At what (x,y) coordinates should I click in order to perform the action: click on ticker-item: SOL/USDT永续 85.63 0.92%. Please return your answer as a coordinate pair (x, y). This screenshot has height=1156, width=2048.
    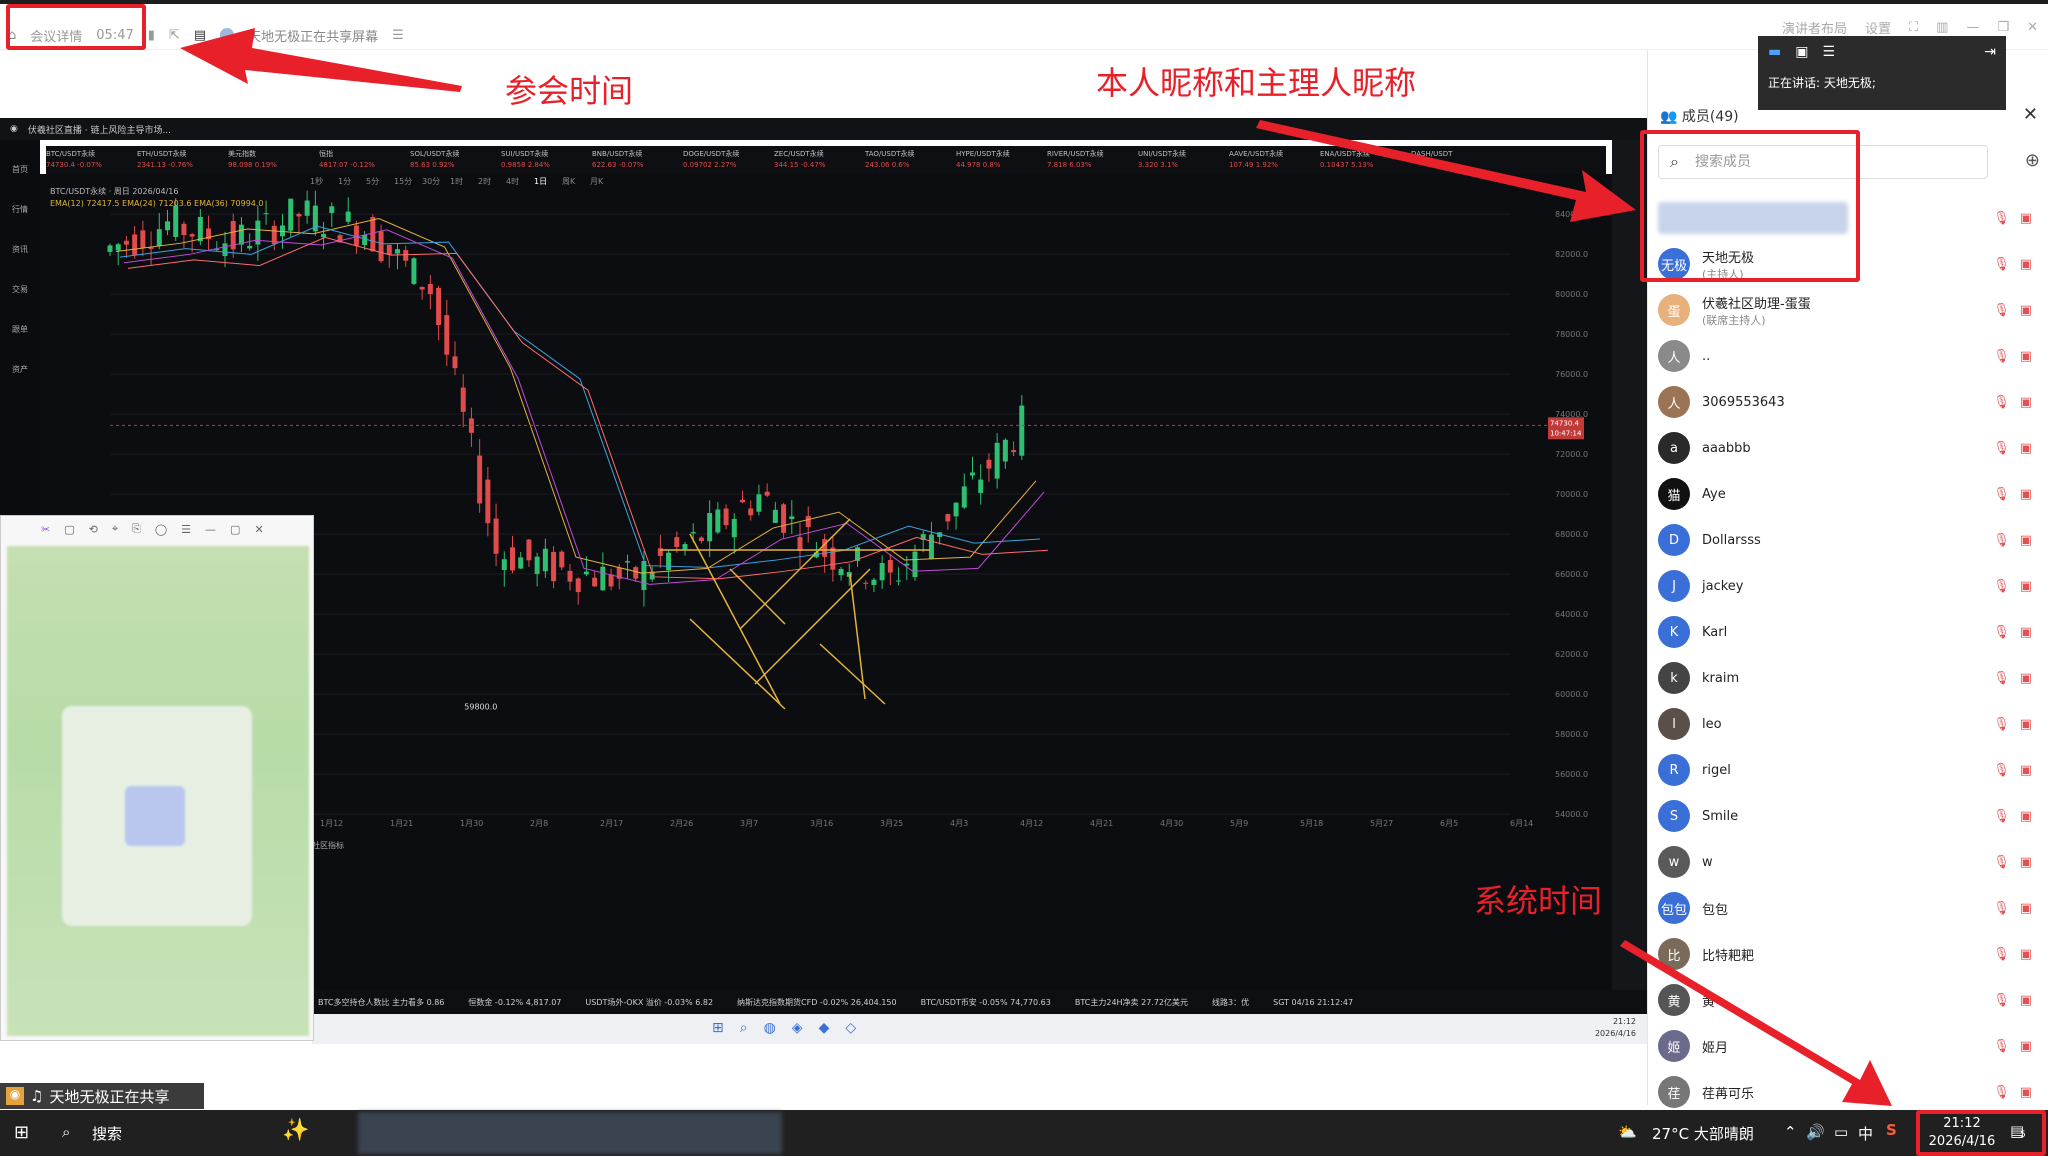
    Looking at the image, I should click on (452, 160).